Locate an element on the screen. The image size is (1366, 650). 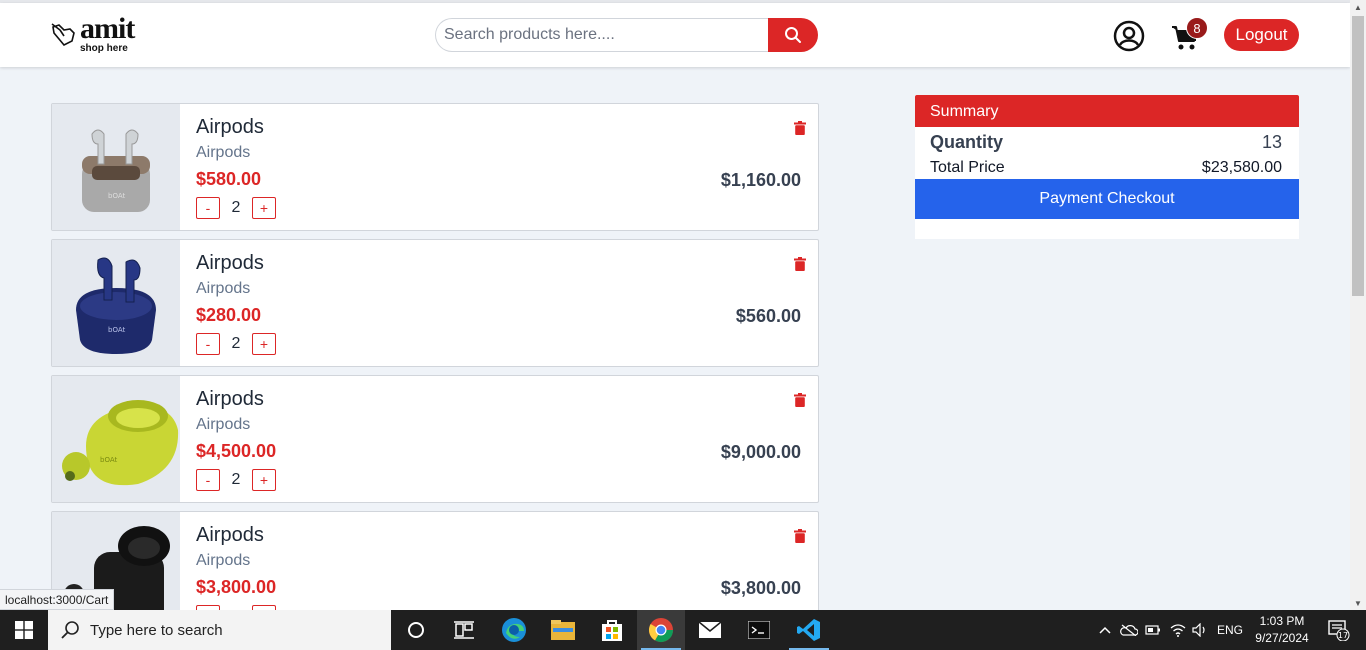
taskbar-app-vscode is located at coordinates (809, 630).